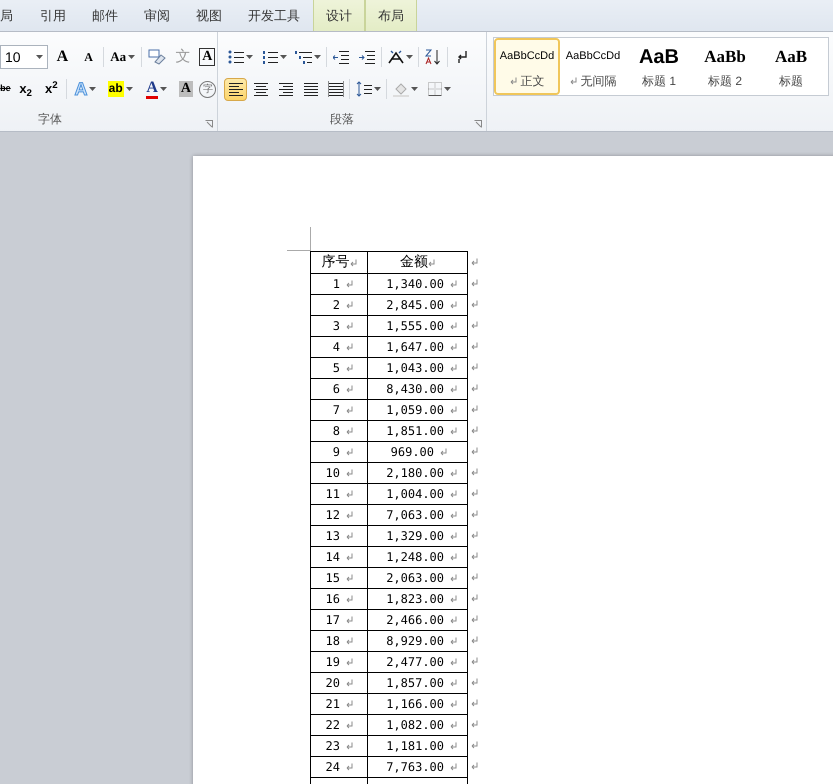 Image resolution: width=833 pixels, height=784 pixels. I want to click on ribbon-tab: 视图, so click(209, 15).